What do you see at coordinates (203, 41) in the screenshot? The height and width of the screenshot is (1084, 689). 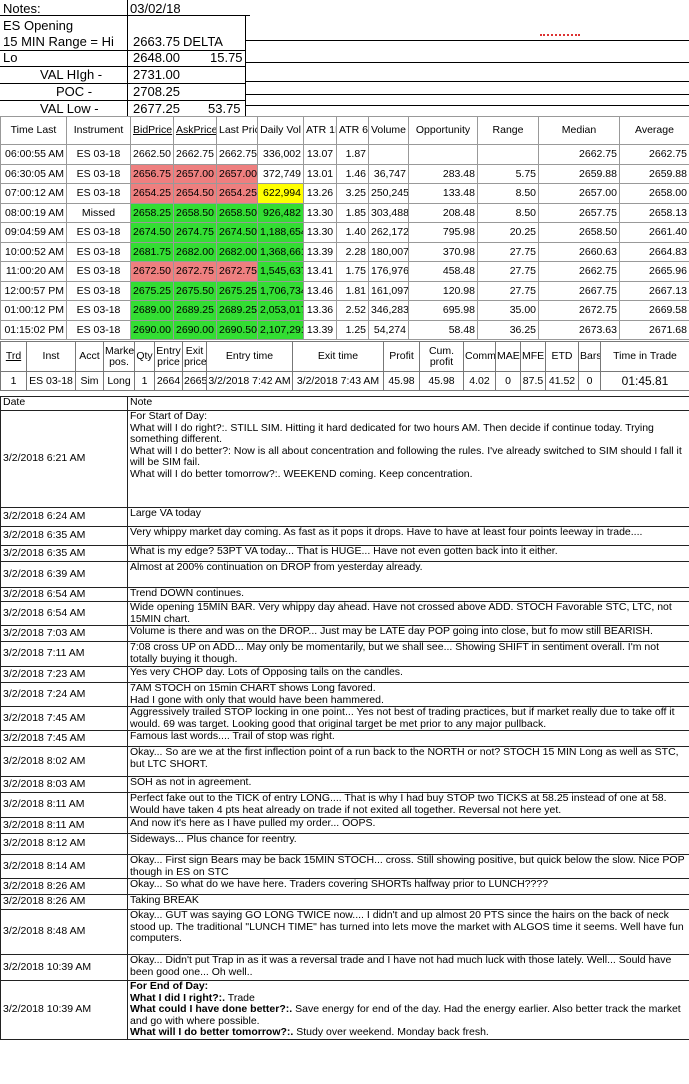 I see `delta-label: DELTA` at bounding box center [203, 41].